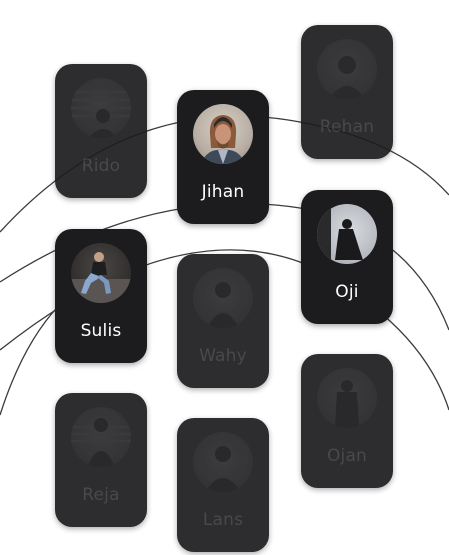 This screenshot has height=555, width=449. I want to click on profile-name: Reja, so click(101, 495).